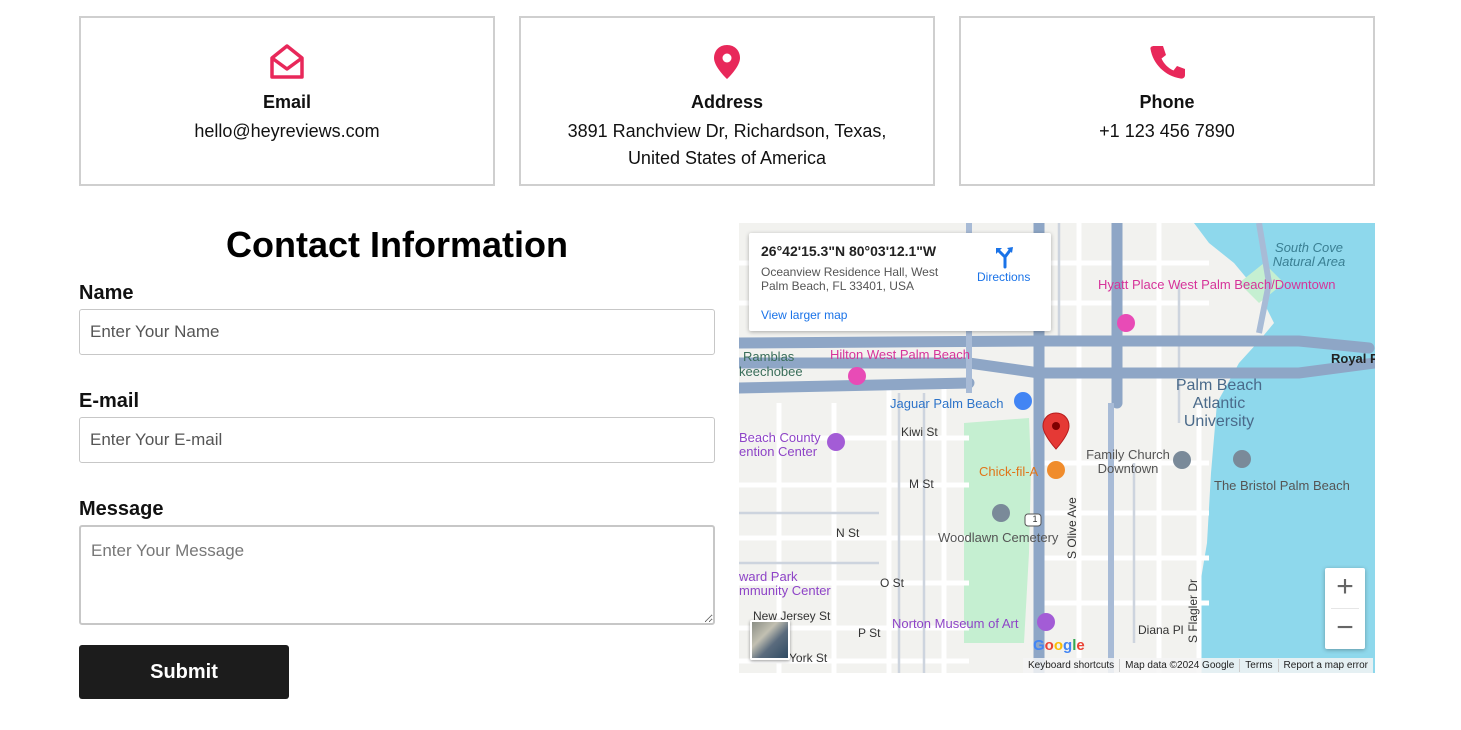 The height and width of the screenshot is (730, 1461). I want to click on email-card: Email hello@heyreviews.com, so click(287, 101).